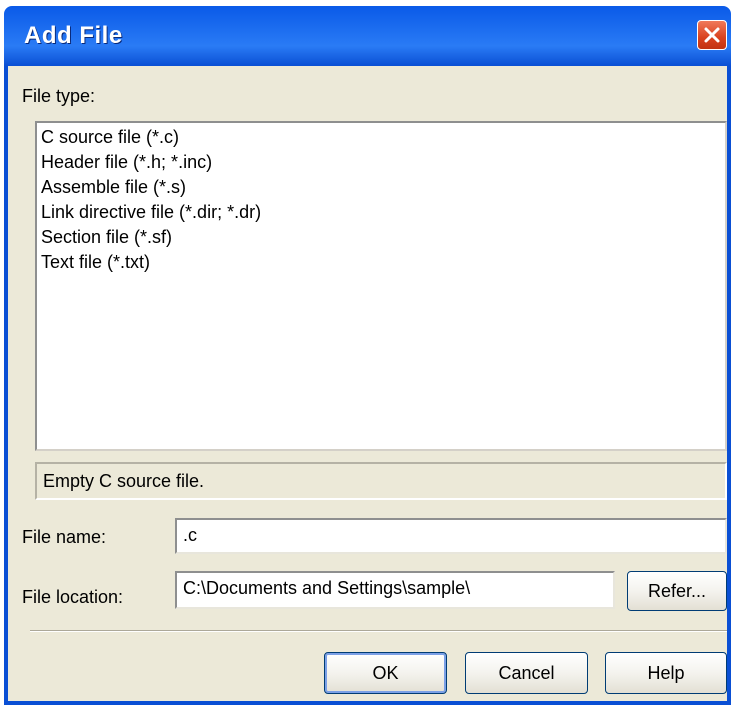  What do you see at coordinates (367, 36) in the screenshot?
I see `title-bar: Add File` at bounding box center [367, 36].